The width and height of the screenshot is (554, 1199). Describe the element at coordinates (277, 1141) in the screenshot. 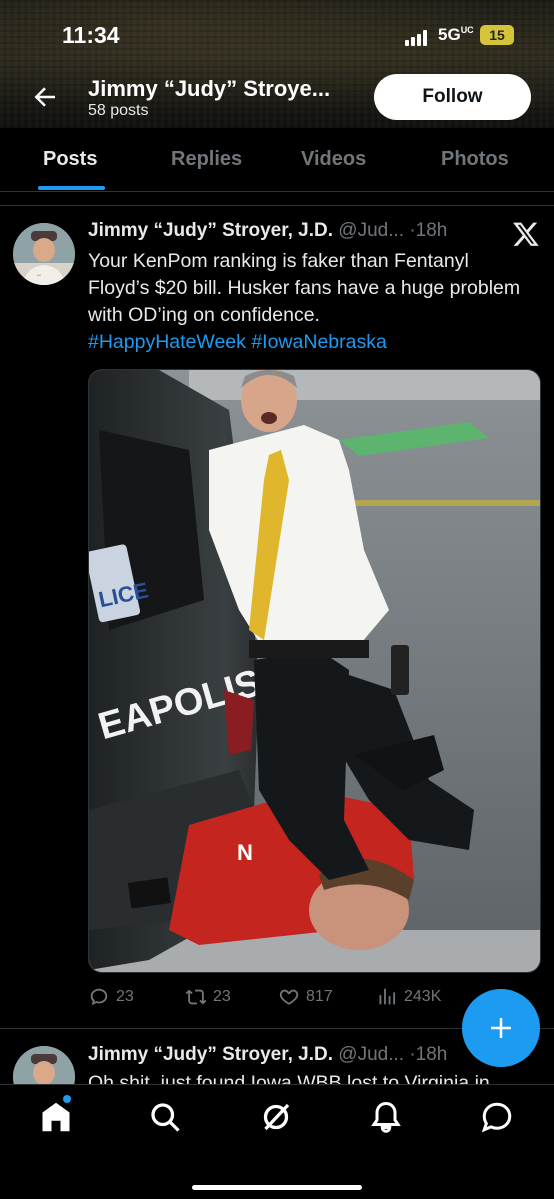

I see `bottom-nav` at that location.